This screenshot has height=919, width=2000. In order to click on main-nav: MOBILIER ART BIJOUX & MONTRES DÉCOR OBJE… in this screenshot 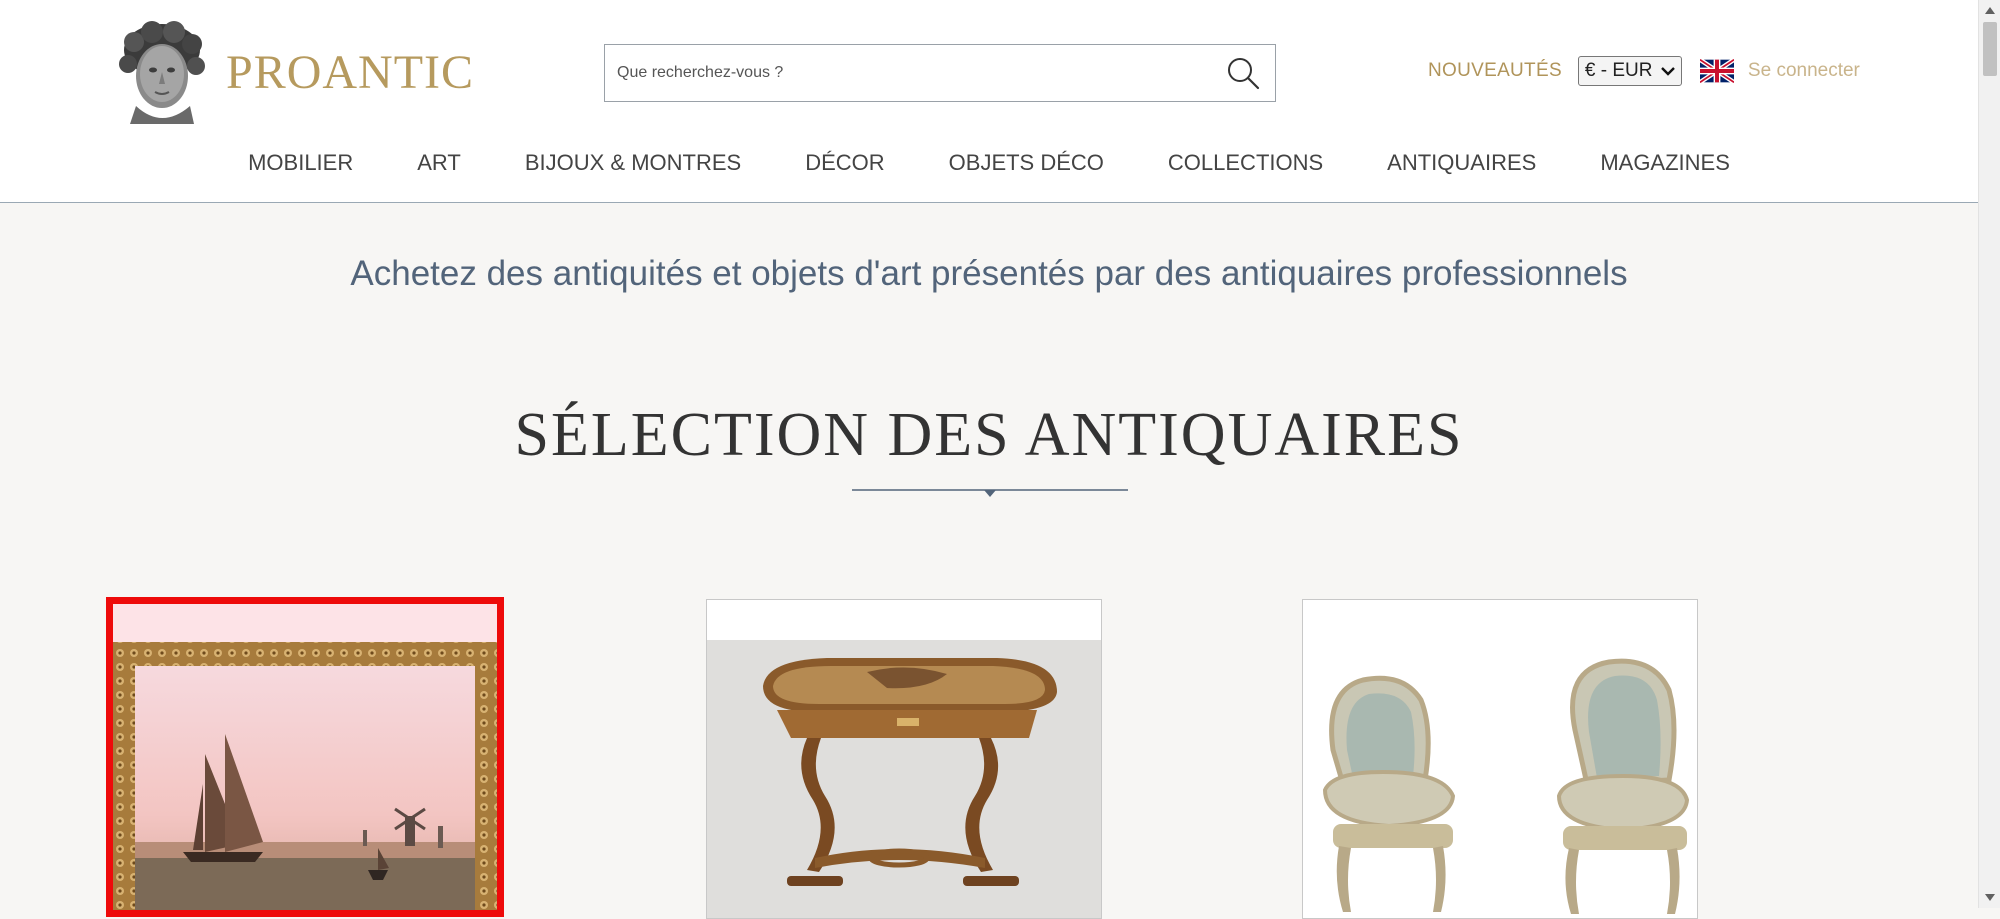, I will do `click(989, 163)`.